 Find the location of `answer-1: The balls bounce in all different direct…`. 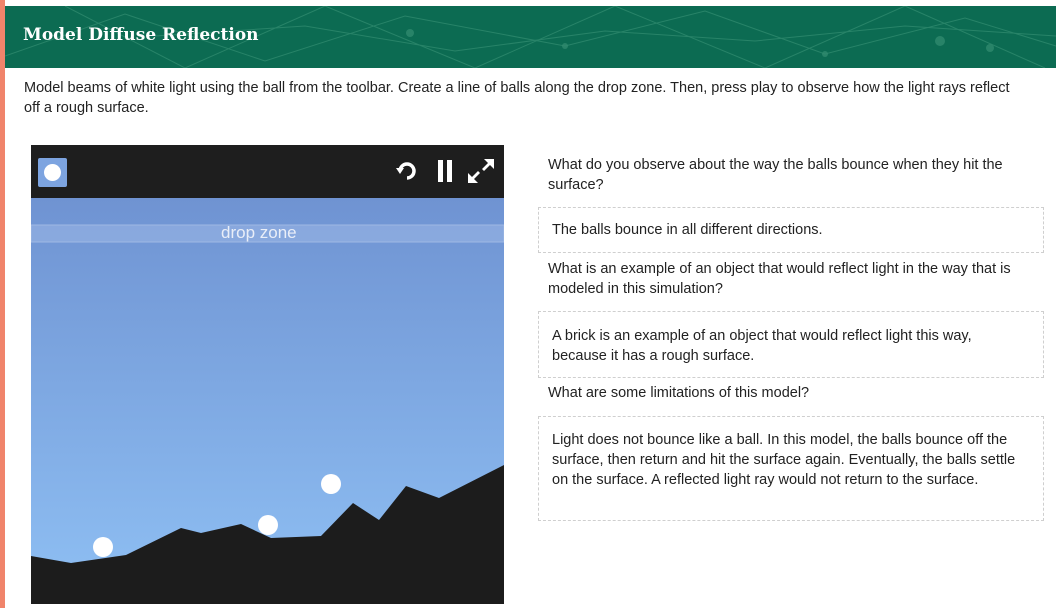

answer-1: The balls bounce in all different direct… is located at coordinates (791, 230).